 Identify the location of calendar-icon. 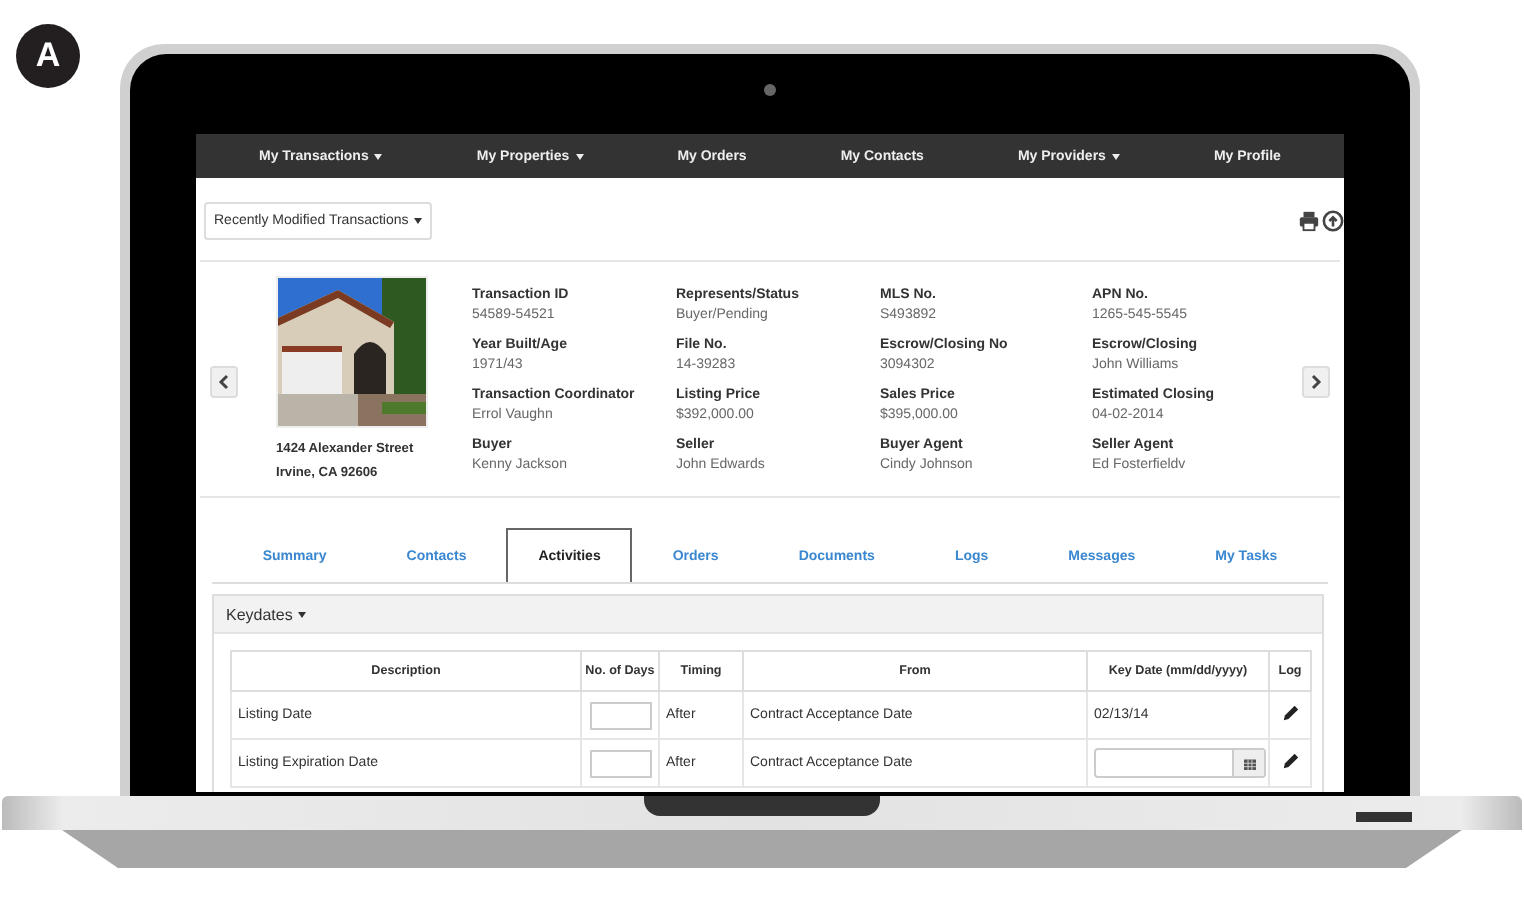
(1249, 763).